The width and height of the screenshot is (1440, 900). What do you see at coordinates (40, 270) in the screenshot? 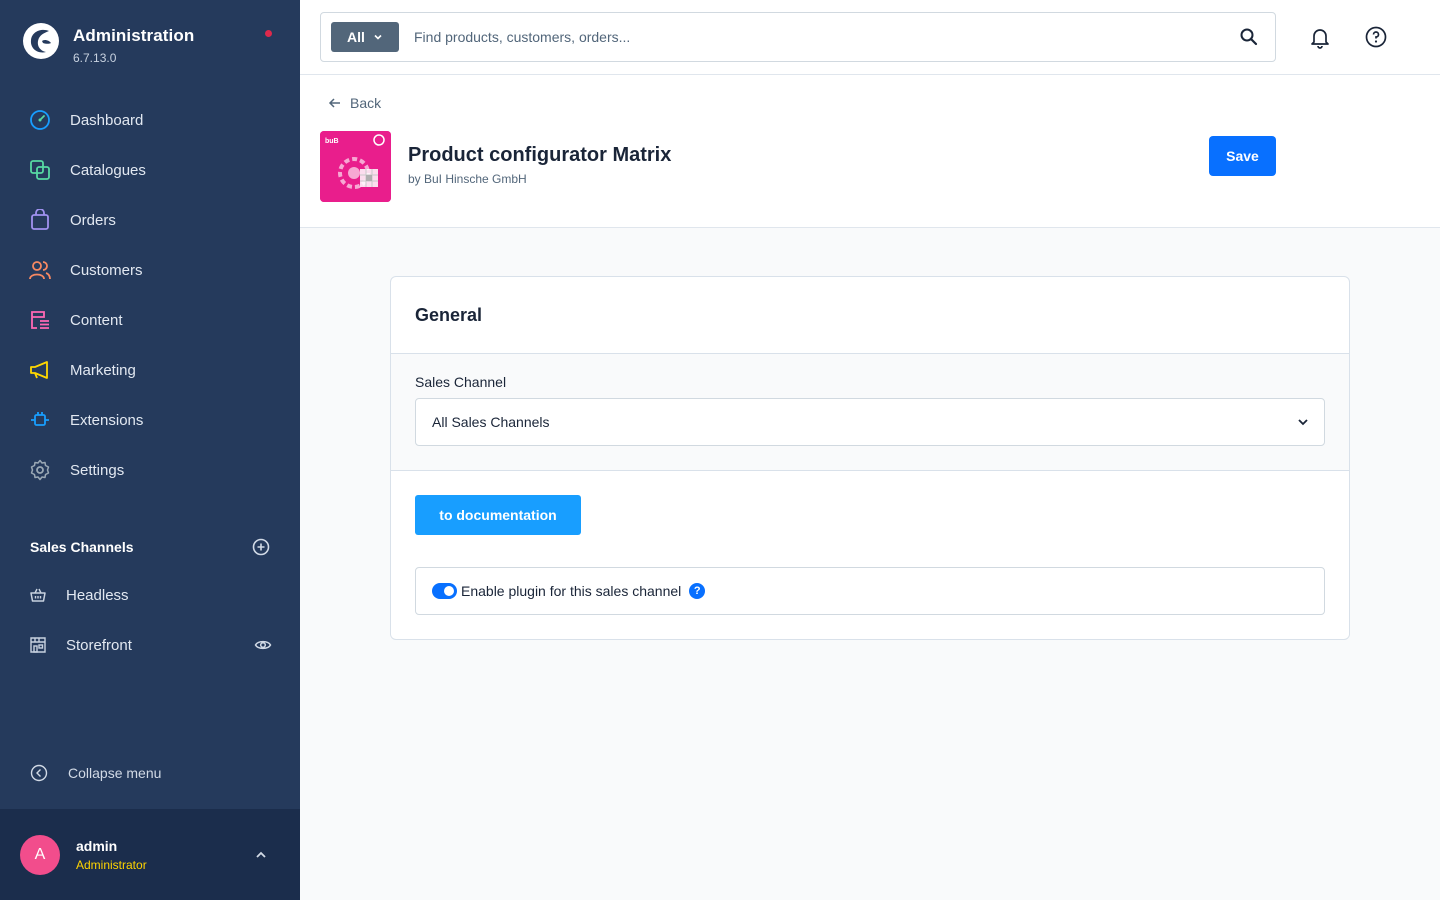
I see `customers-icon` at bounding box center [40, 270].